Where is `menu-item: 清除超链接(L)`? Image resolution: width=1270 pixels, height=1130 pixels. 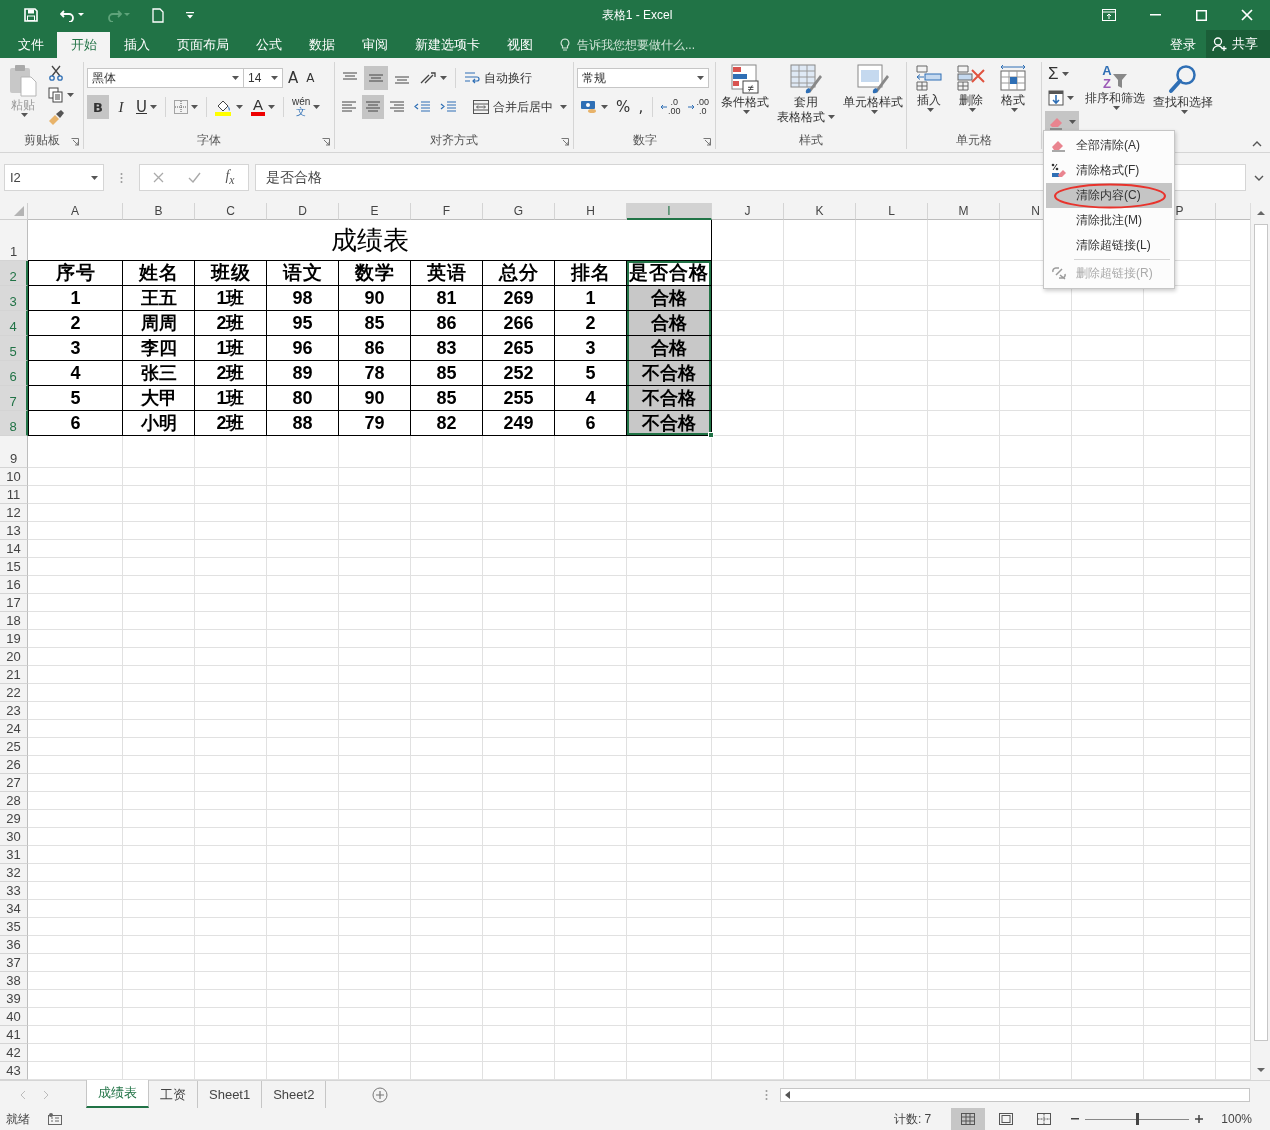
menu-item: 清除超链接(L) is located at coordinates (1109, 245).